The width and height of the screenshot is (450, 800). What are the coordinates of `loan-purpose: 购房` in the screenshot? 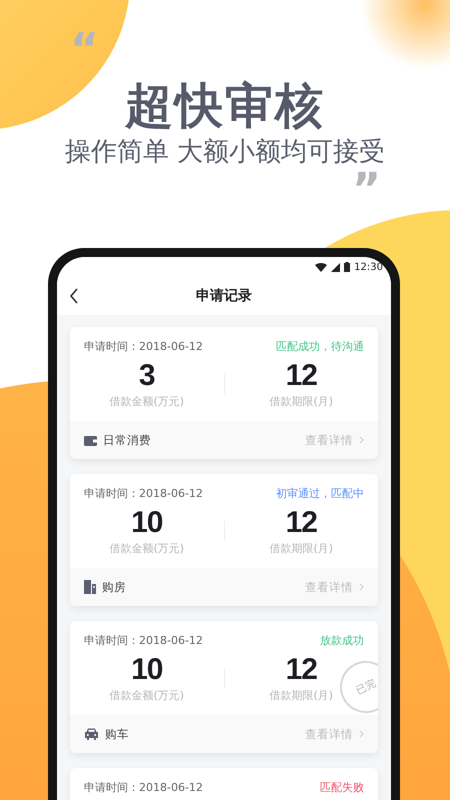 It's located at (114, 587).